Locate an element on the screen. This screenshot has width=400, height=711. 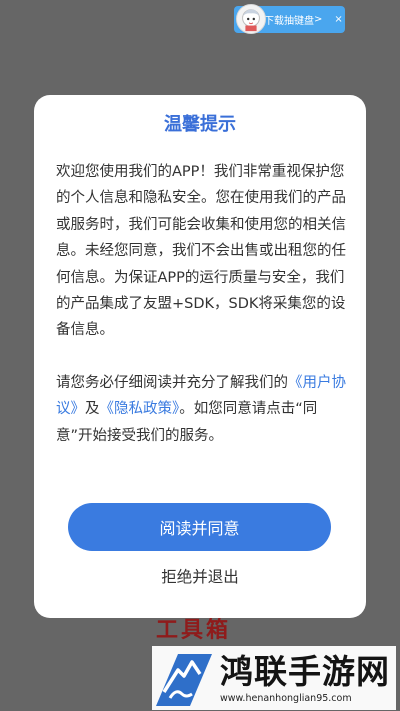
chevron-right-icon: > is located at coordinates (318, 19).